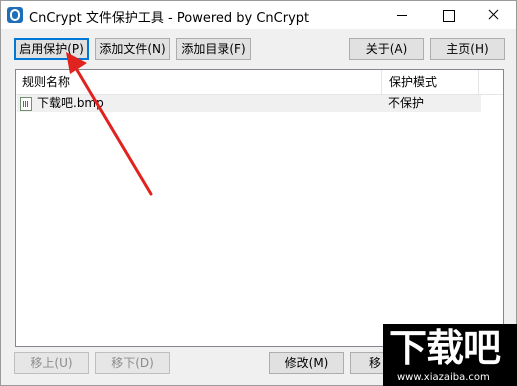  I want to click on move-down-button: 移下(D), so click(132, 363).